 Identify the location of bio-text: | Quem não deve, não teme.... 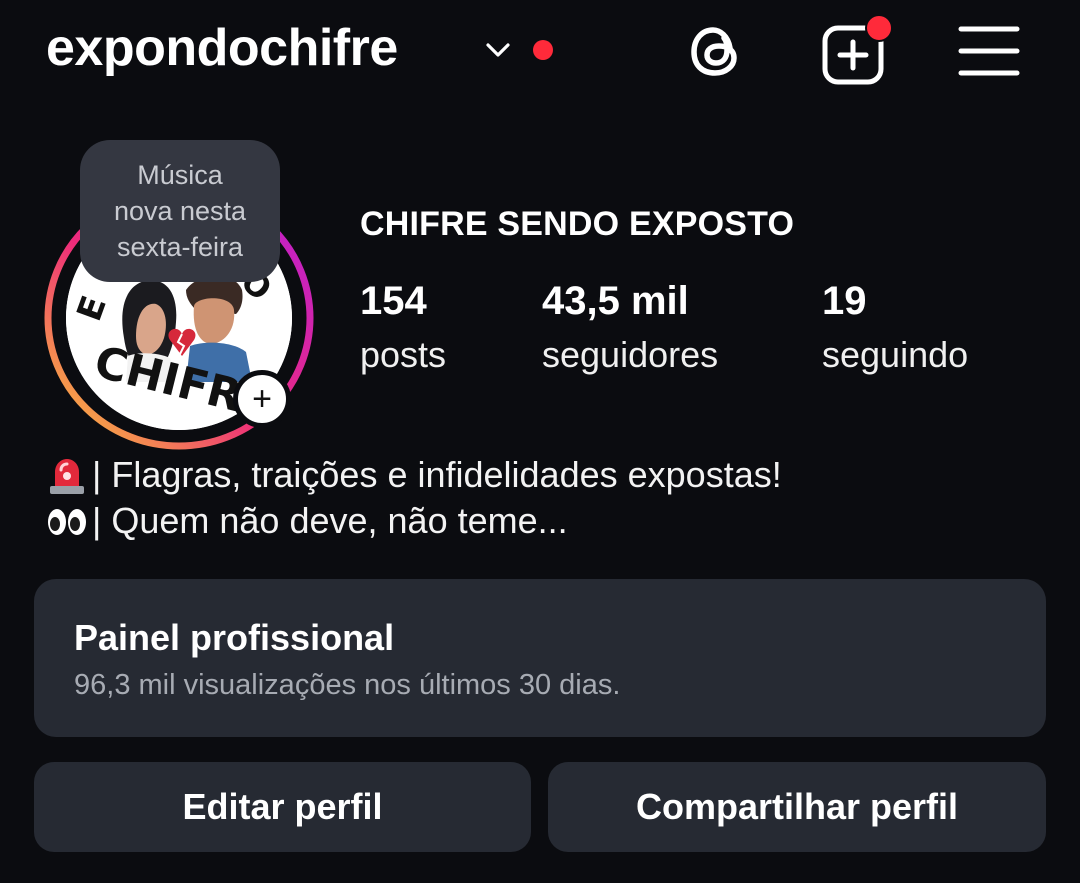
(330, 520).